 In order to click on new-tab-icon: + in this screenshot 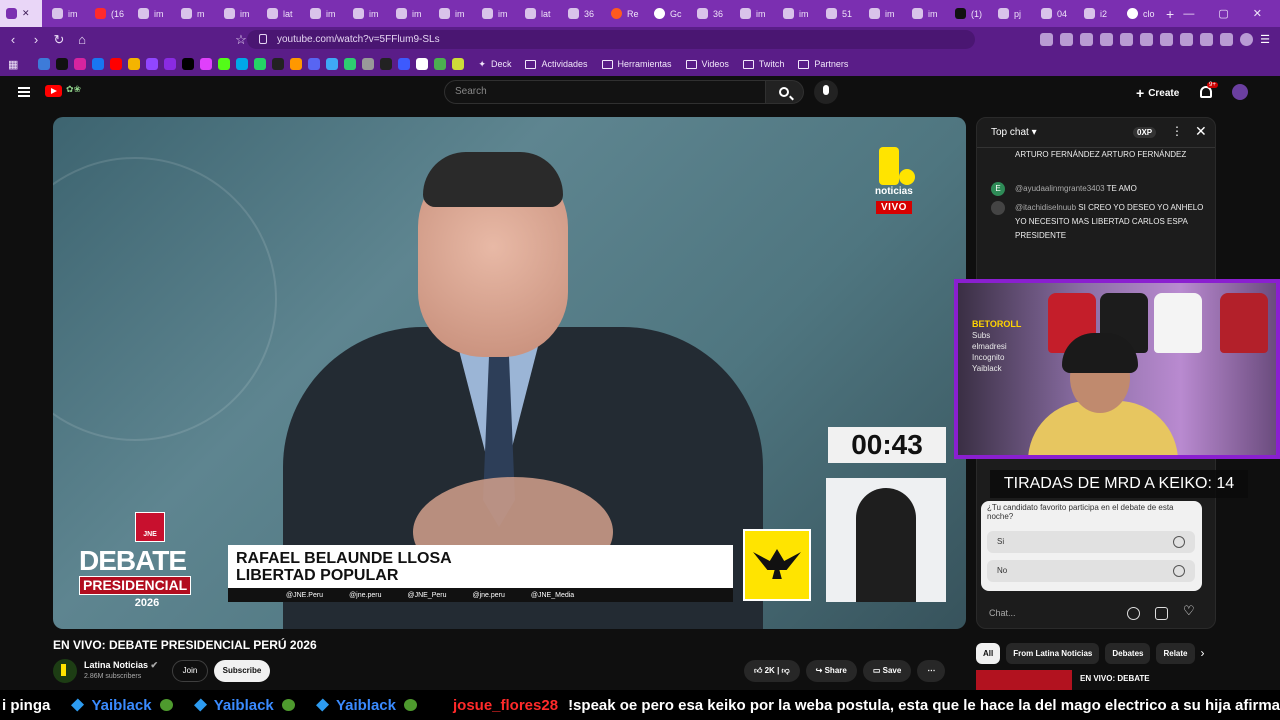, I will do `click(1170, 14)`.